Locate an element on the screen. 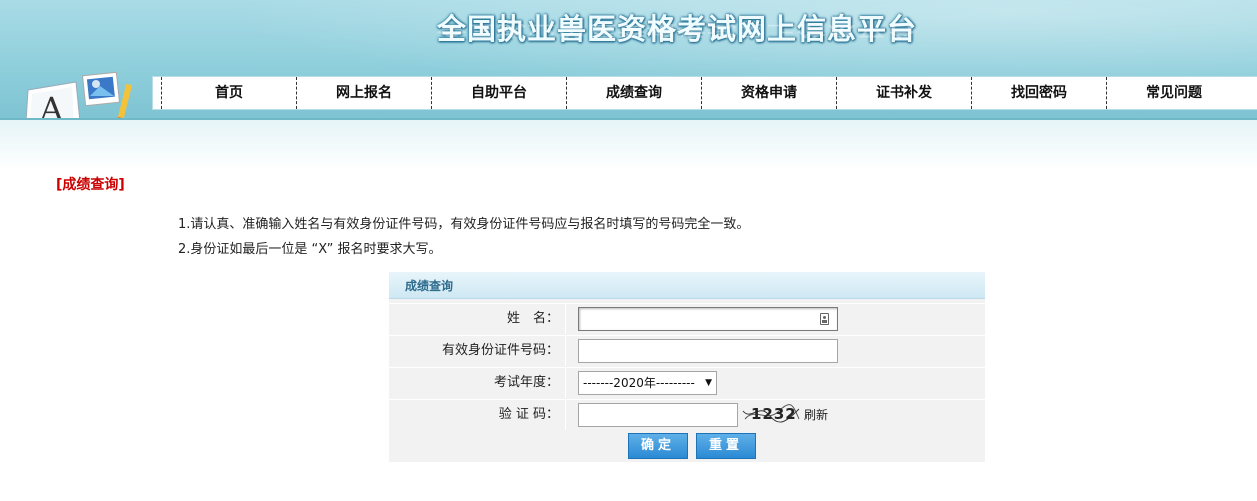  site-title-reflection: 全国执业兽医资格考试网上信息平台 is located at coordinates (677, 30).